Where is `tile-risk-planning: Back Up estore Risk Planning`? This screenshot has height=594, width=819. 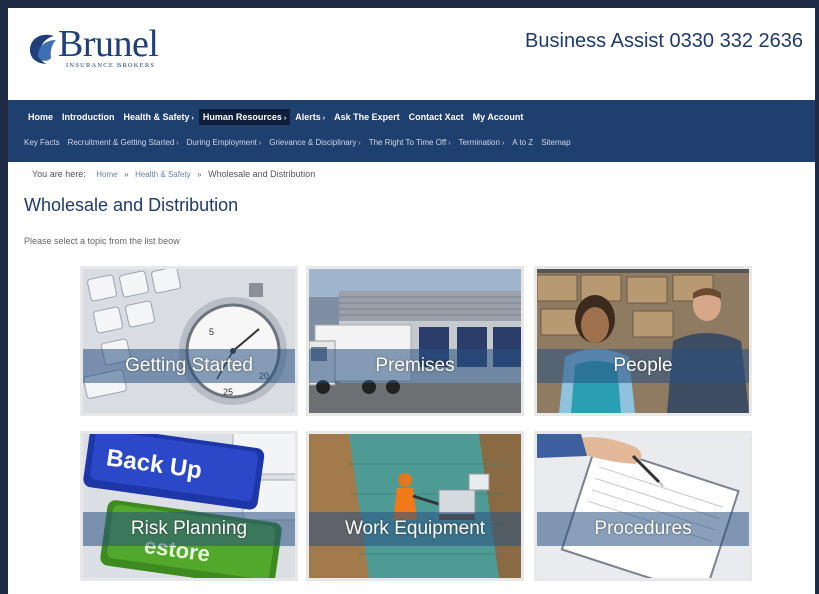 tile-risk-planning: Back Up estore Risk Planning is located at coordinates (189, 506).